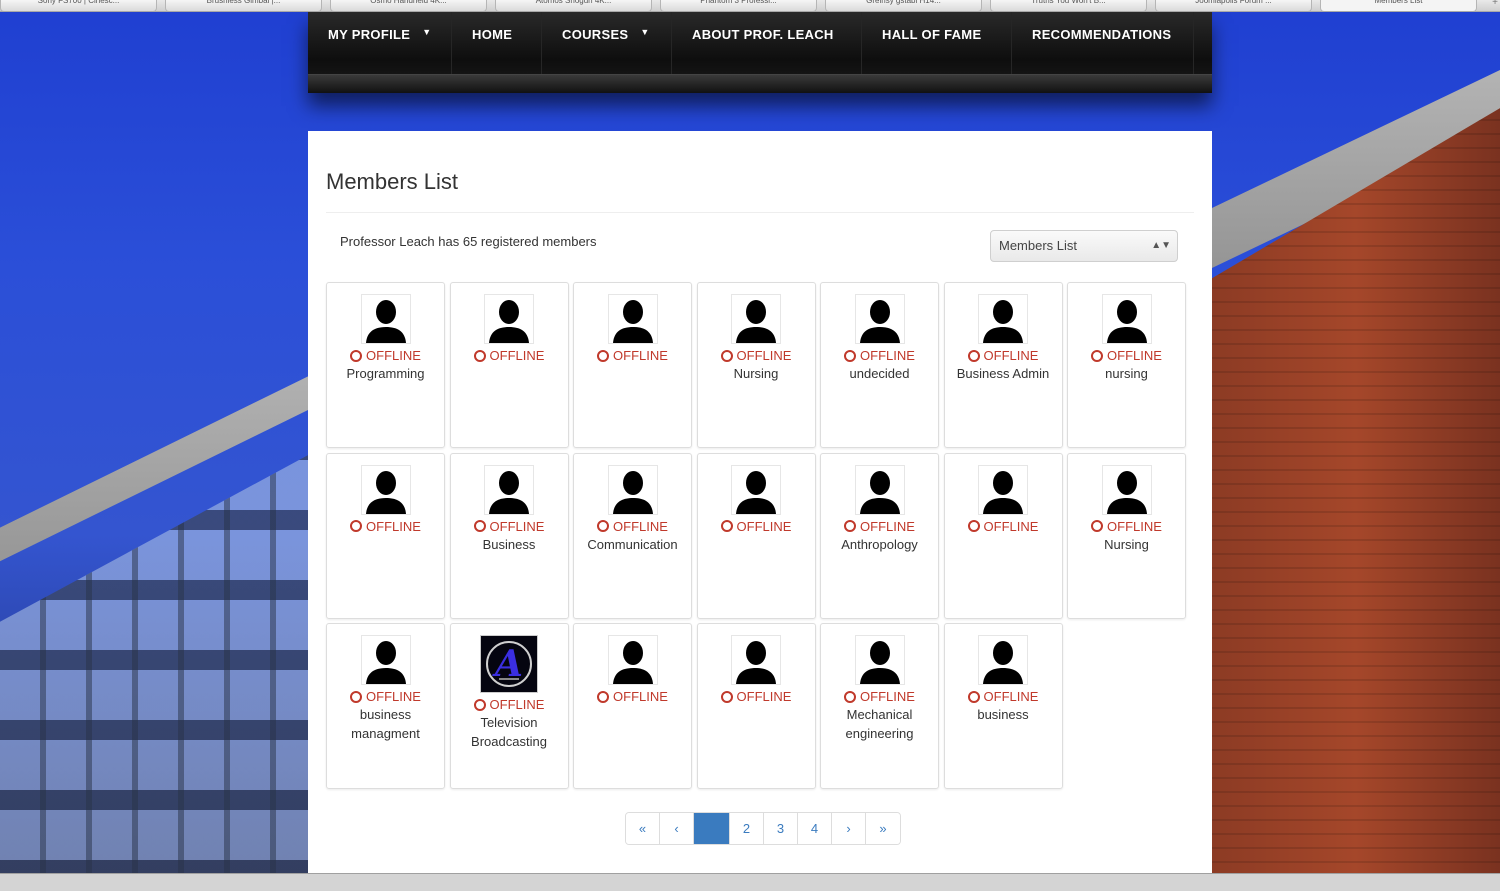 The width and height of the screenshot is (1500, 891). Describe the element at coordinates (497, 42) in the screenshot. I see `nav-item-home: HOME` at that location.